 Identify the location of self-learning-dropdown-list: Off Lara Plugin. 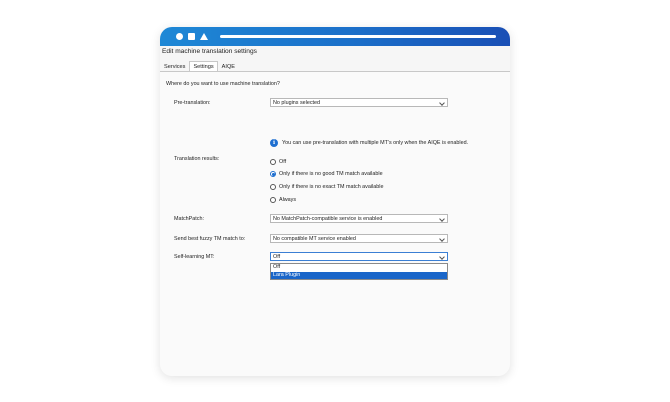
(359, 271).